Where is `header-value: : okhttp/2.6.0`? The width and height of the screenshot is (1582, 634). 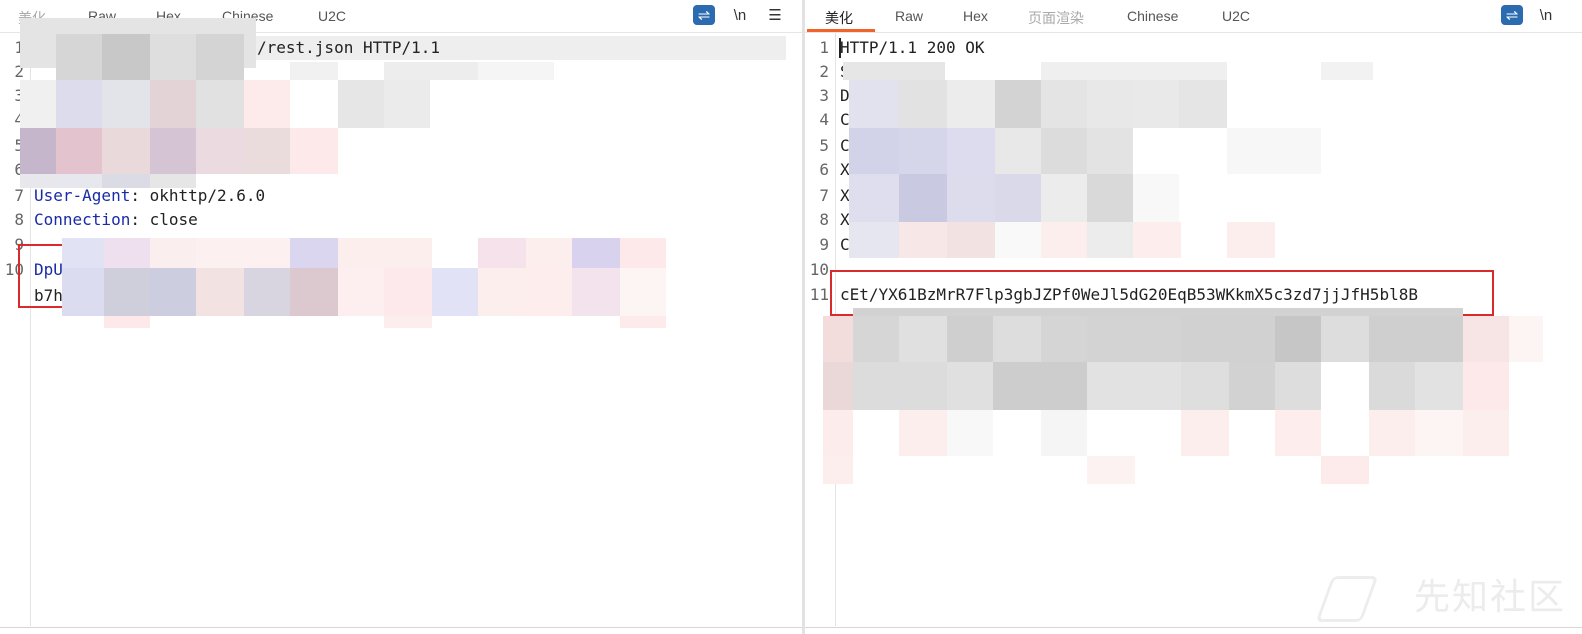 header-value: : okhttp/2.6.0 is located at coordinates (198, 195).